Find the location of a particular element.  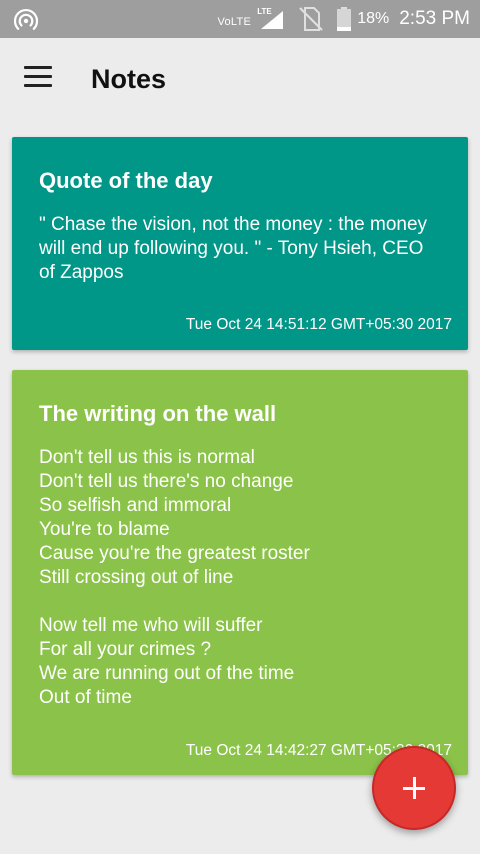

battery-icon is located at coordinates (344, 19).